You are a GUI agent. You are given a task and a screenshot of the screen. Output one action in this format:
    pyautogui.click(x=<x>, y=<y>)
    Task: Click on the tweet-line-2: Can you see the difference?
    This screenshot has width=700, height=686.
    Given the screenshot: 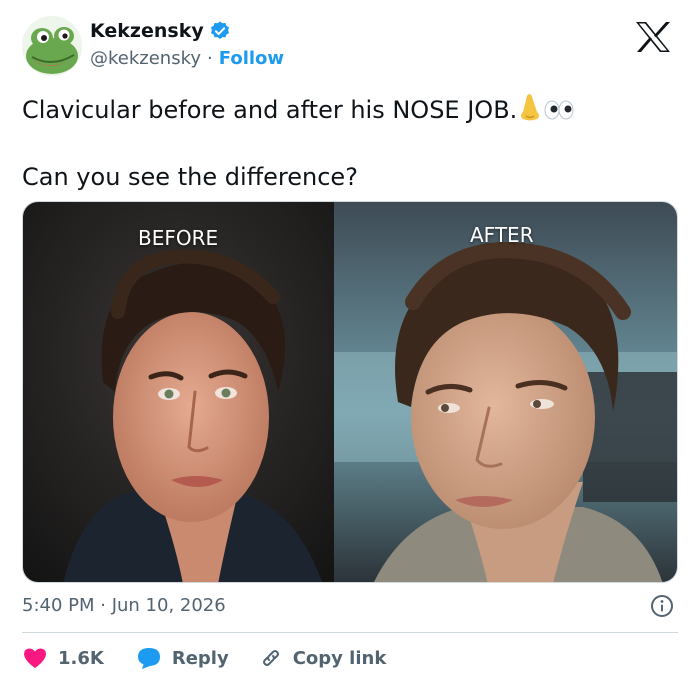 What is the action you would take?
    pyautogui.click(x=190, y=177)
    